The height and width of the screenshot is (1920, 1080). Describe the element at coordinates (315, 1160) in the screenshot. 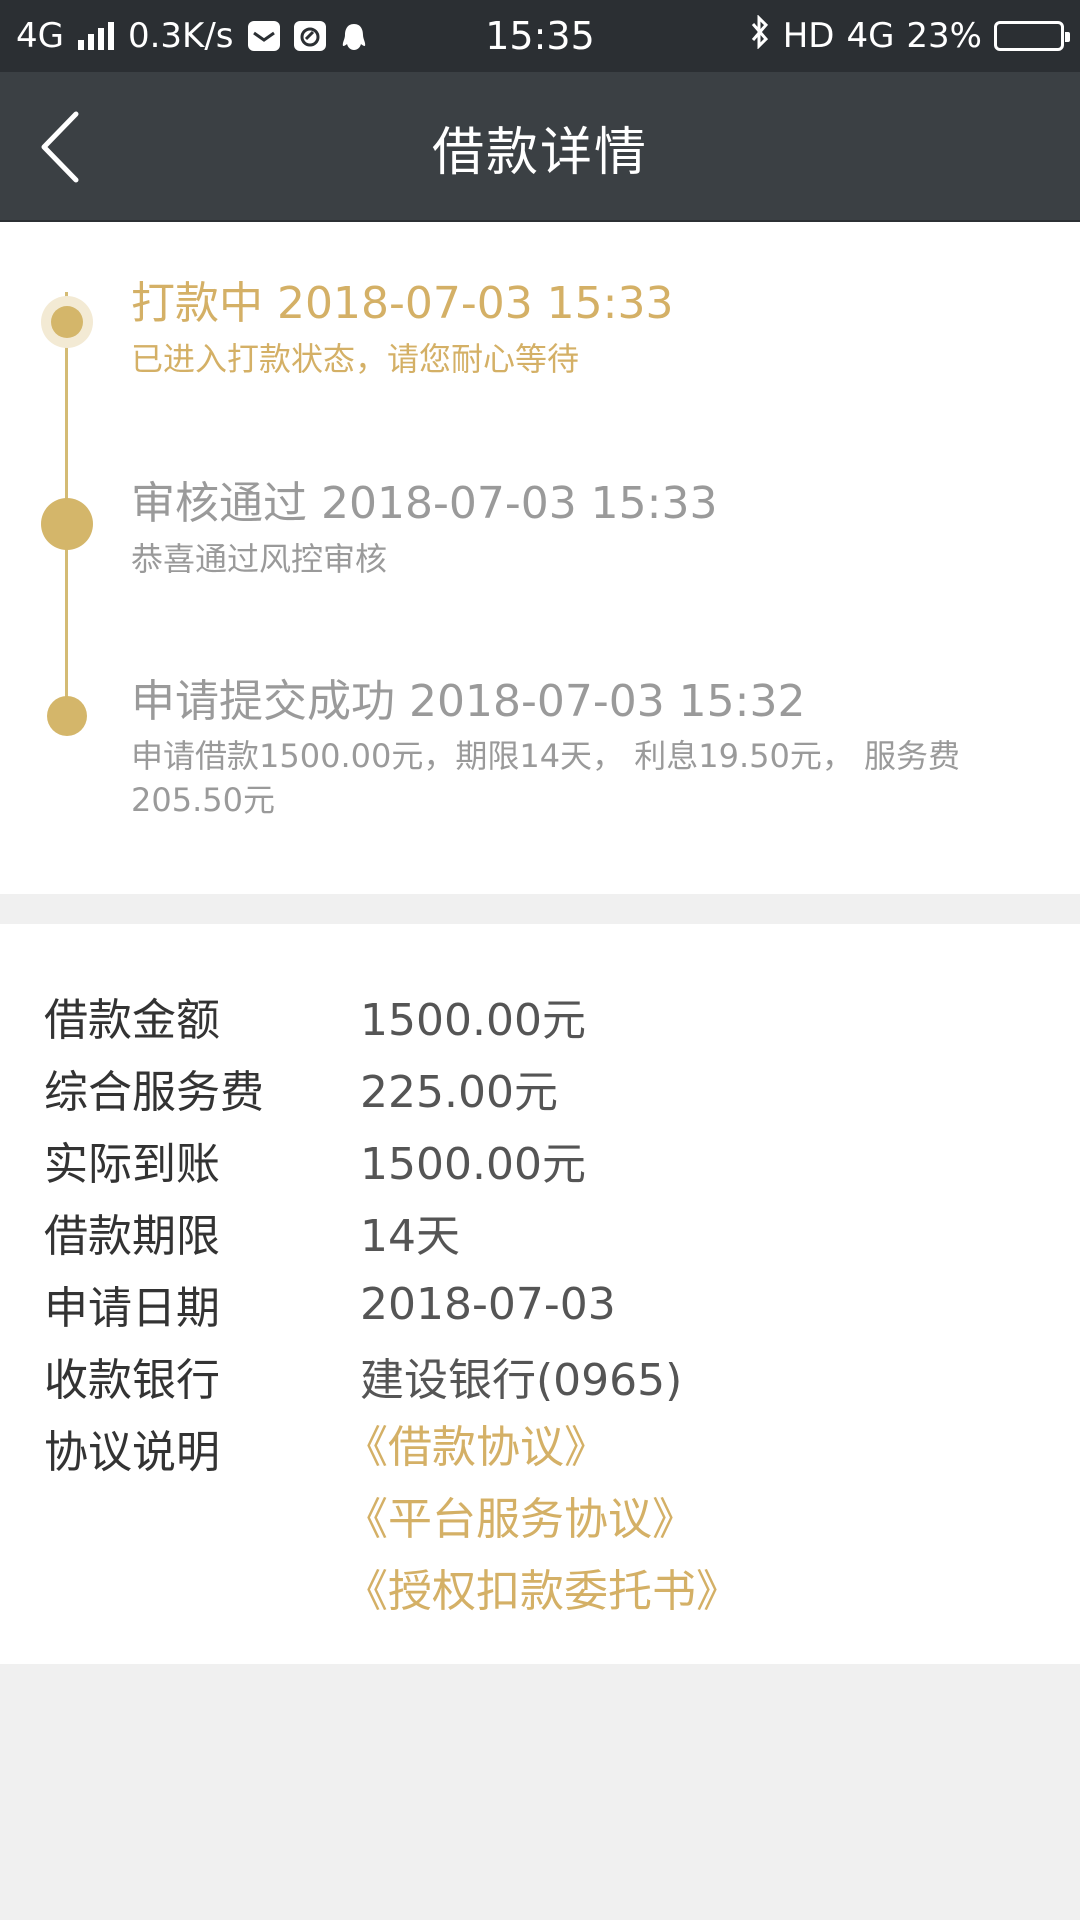

I see `detail-row: 实际到账 1500.00元` at that location.